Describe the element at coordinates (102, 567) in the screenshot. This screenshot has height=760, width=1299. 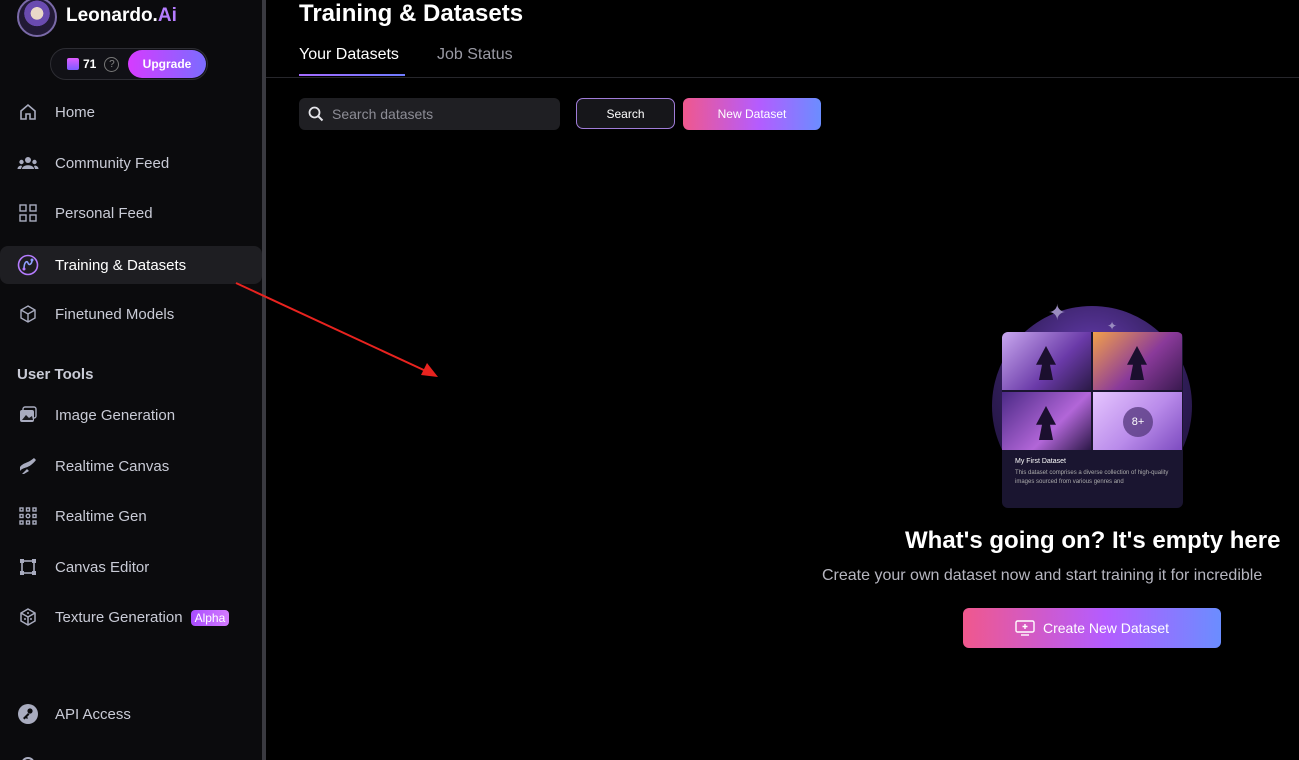
I see `sidebar-item-label: Canvas Editor` at that location.